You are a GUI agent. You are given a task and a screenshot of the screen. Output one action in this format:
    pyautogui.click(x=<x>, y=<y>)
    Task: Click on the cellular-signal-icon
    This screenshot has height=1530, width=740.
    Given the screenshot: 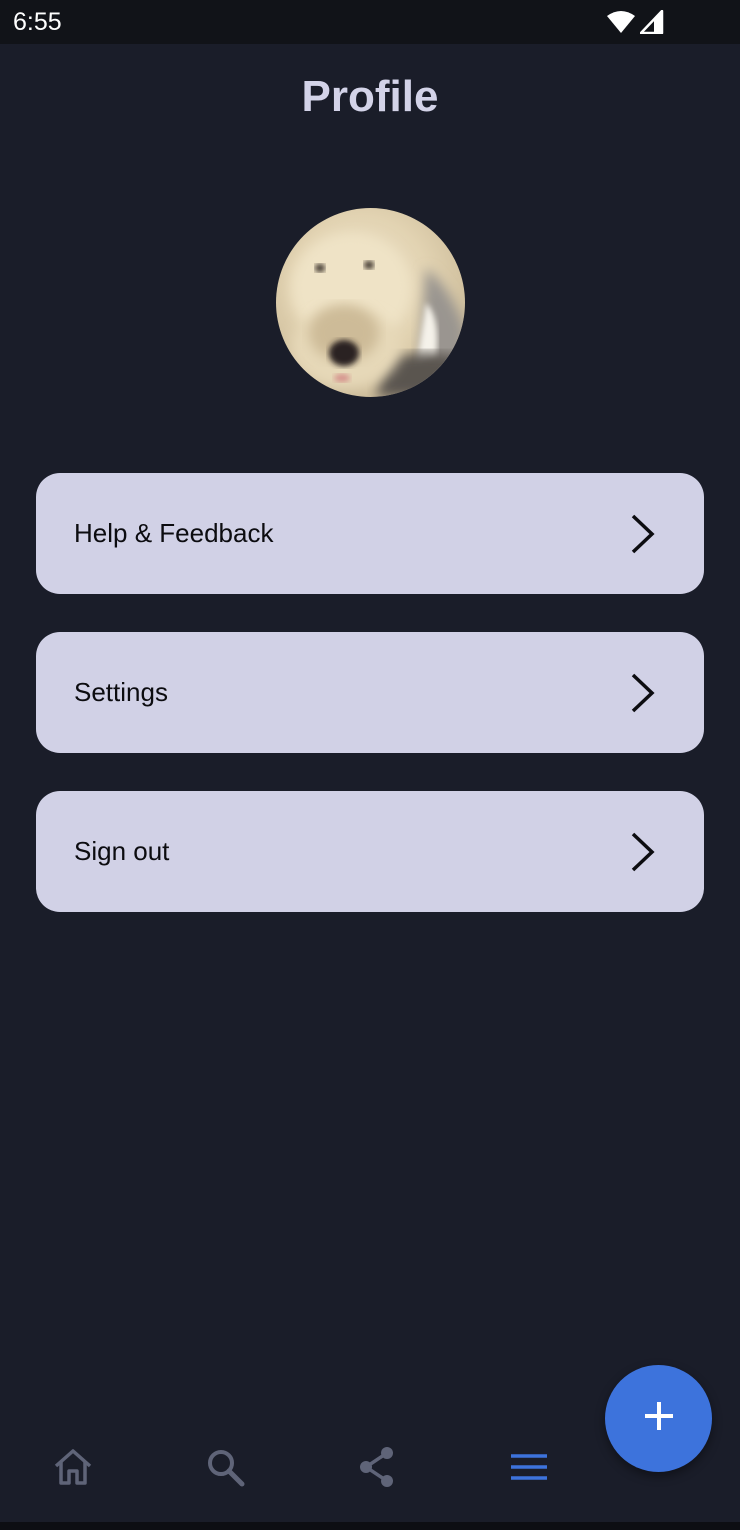 What is the action you would take?
    pyautogui.click(x=651, y=24)
    